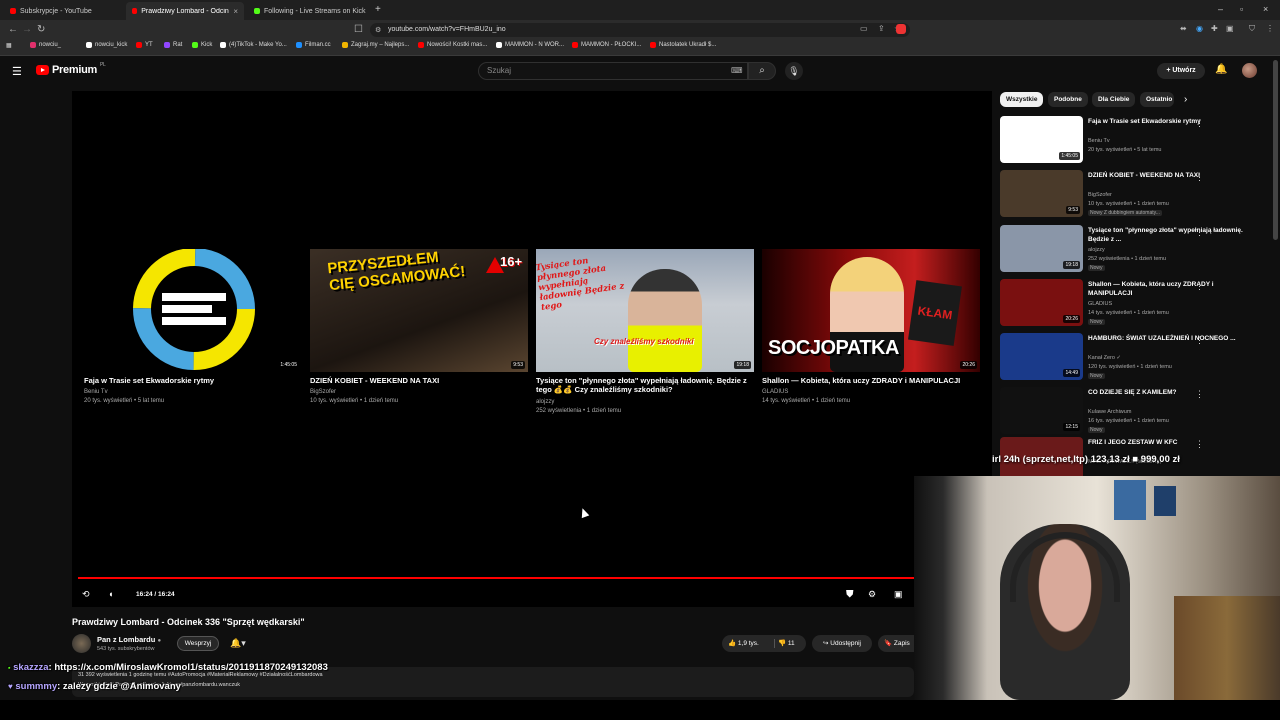  Describe the element at coordinates (1099, 141) in the screenshot. I see `sidebar-channel: Beniu Tv` at that location.